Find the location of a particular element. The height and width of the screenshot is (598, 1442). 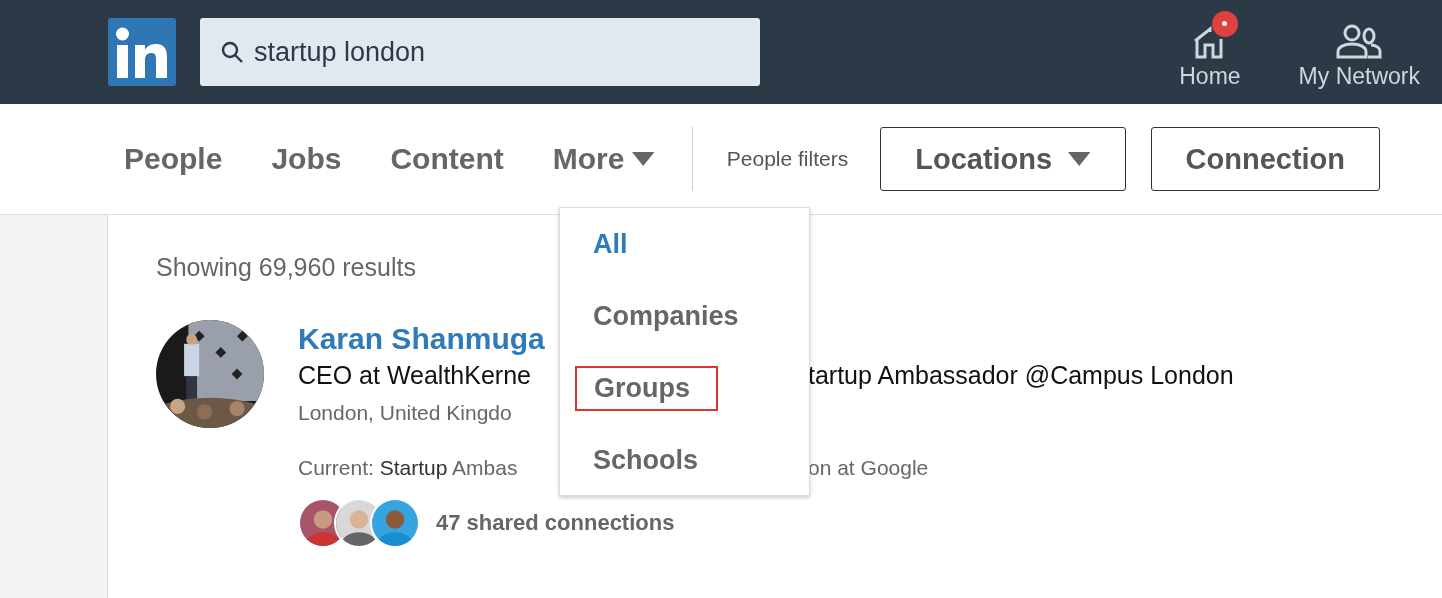

menu-item: All is located at coordinates (610, 244).